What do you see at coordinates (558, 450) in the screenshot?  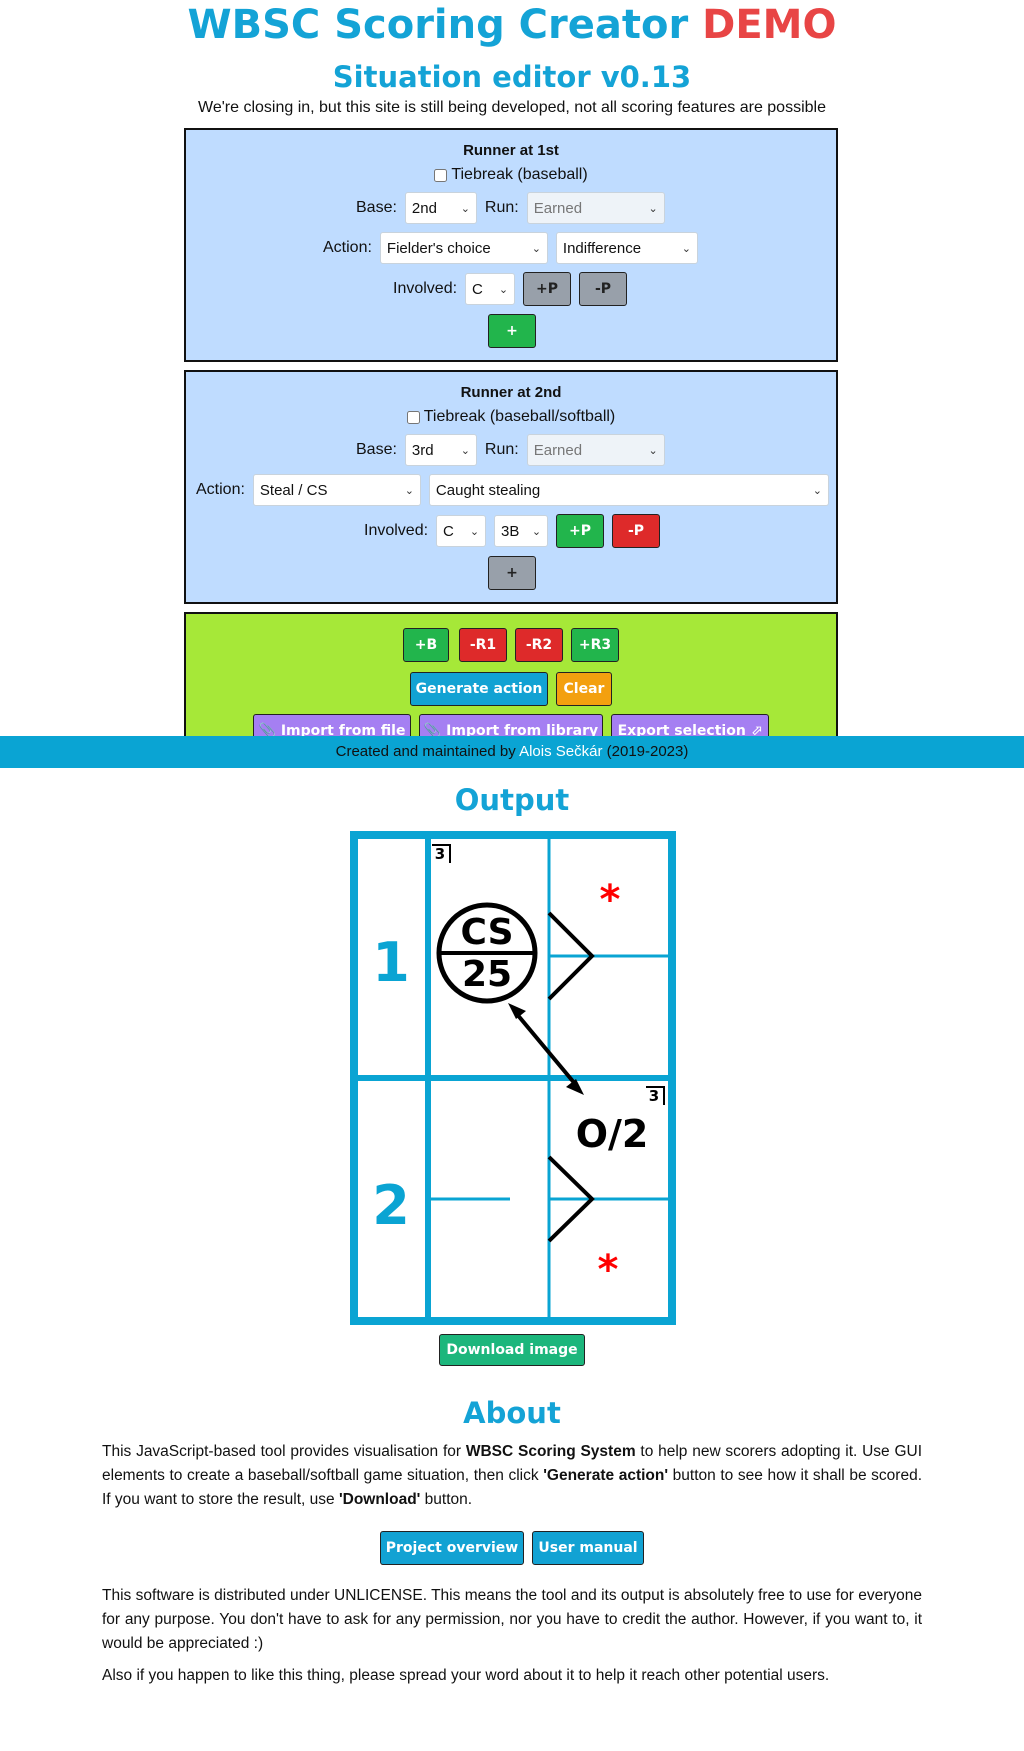 I see `runner2-run-value: Earned` at bounding box center [558, 450].